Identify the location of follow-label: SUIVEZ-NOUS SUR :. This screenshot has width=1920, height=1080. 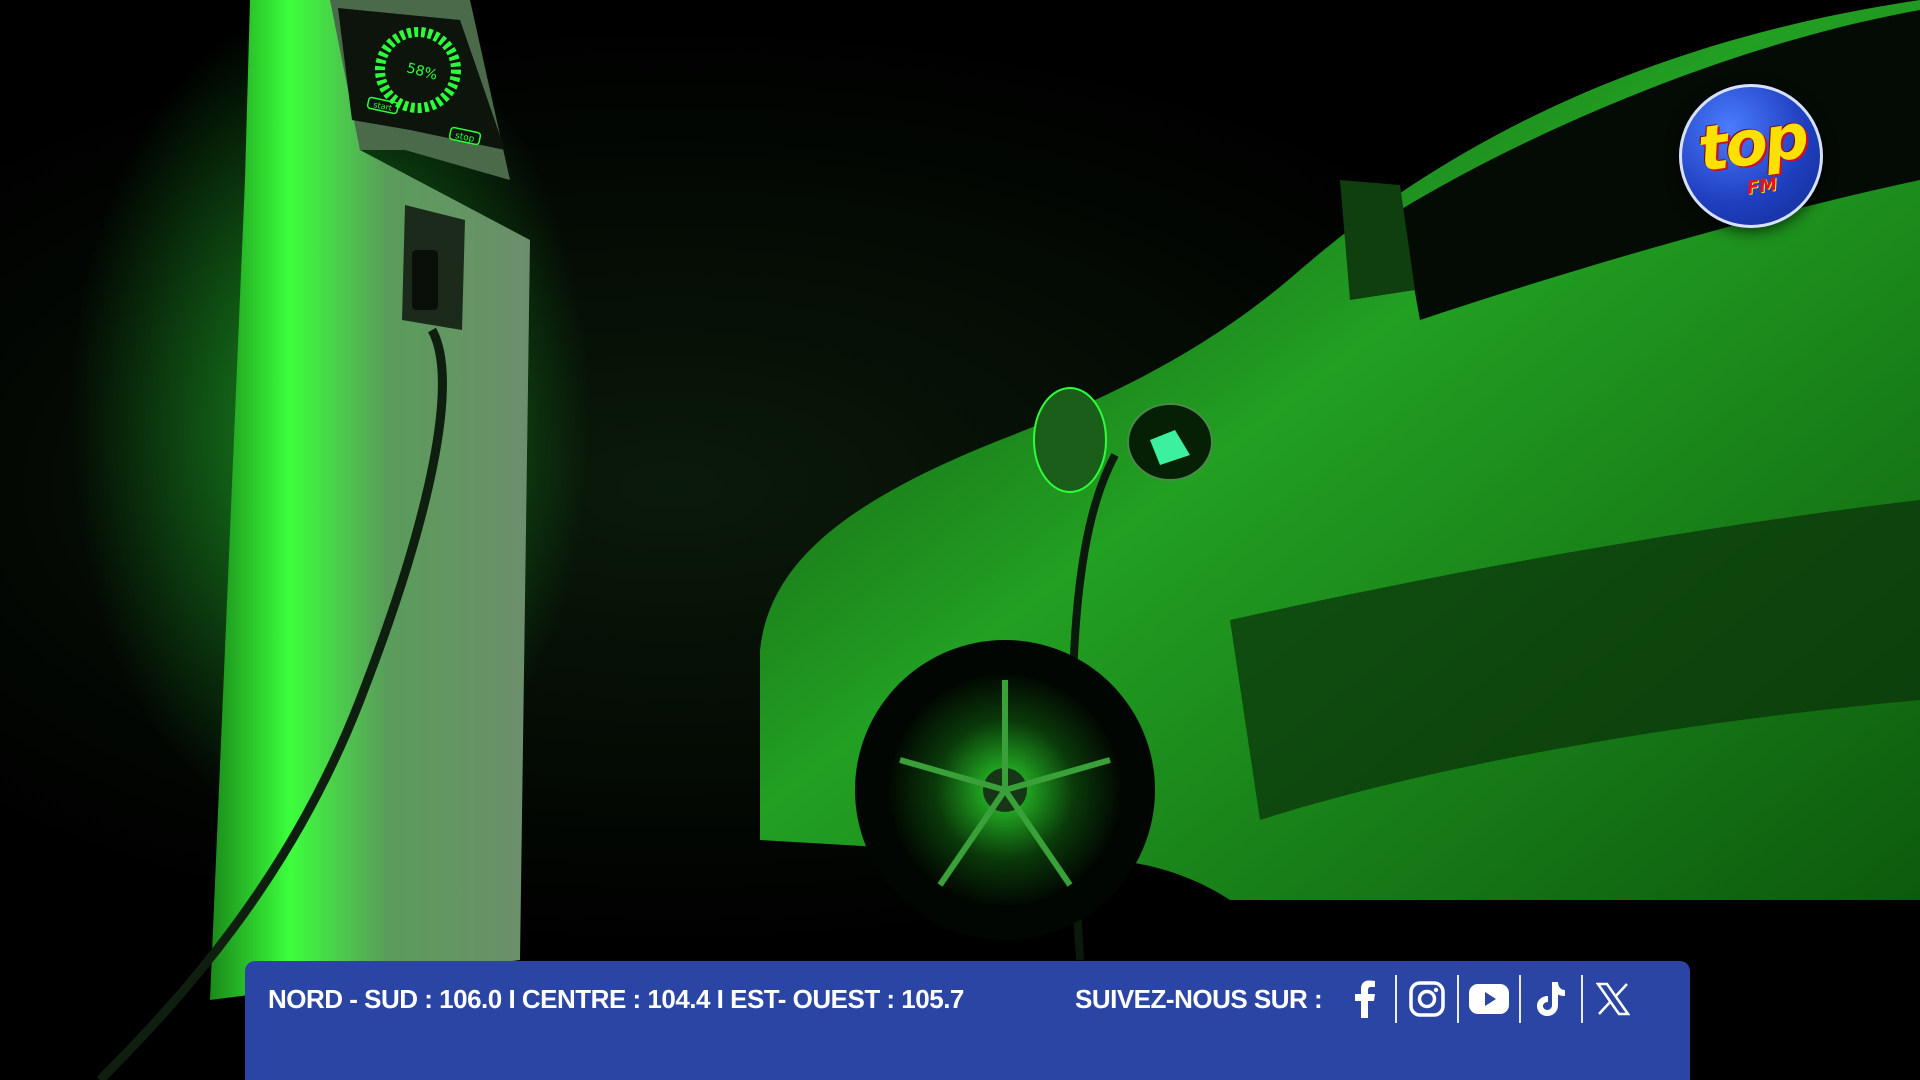
(1199, 999).